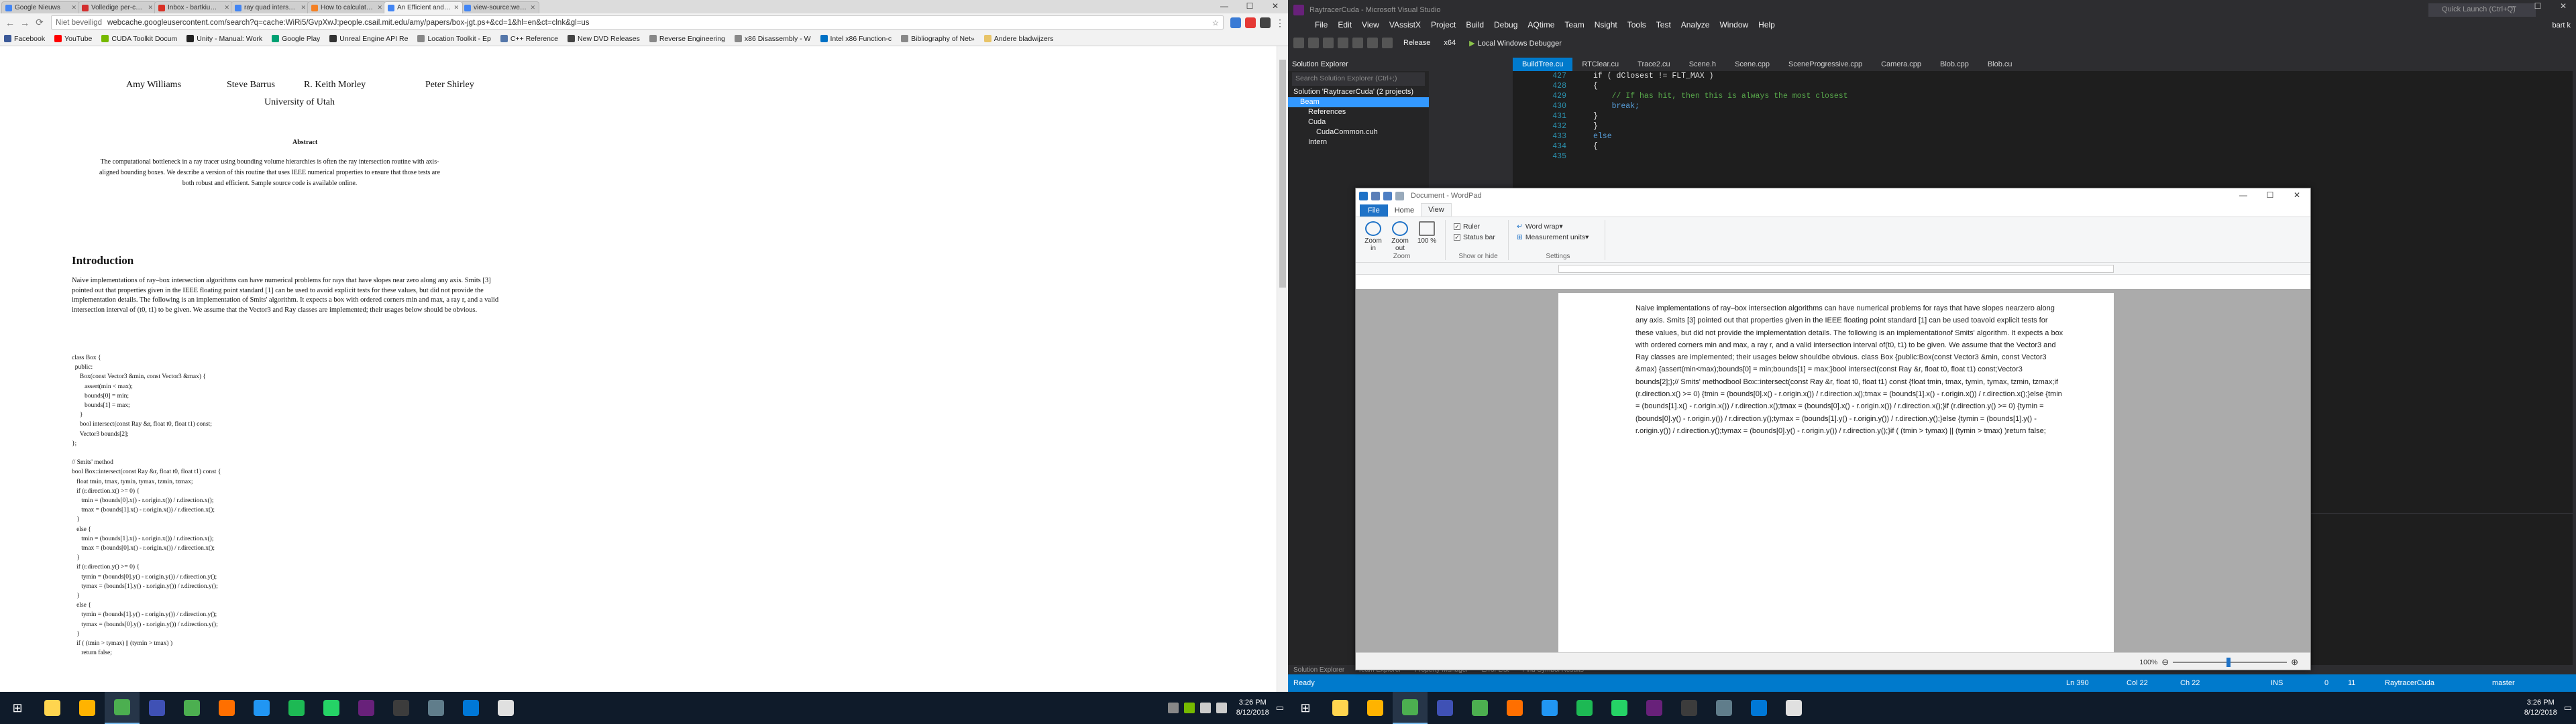  Describe the element at coordinates (1282, 369) in the screenshot. I see `page-scrollbar` at that location.